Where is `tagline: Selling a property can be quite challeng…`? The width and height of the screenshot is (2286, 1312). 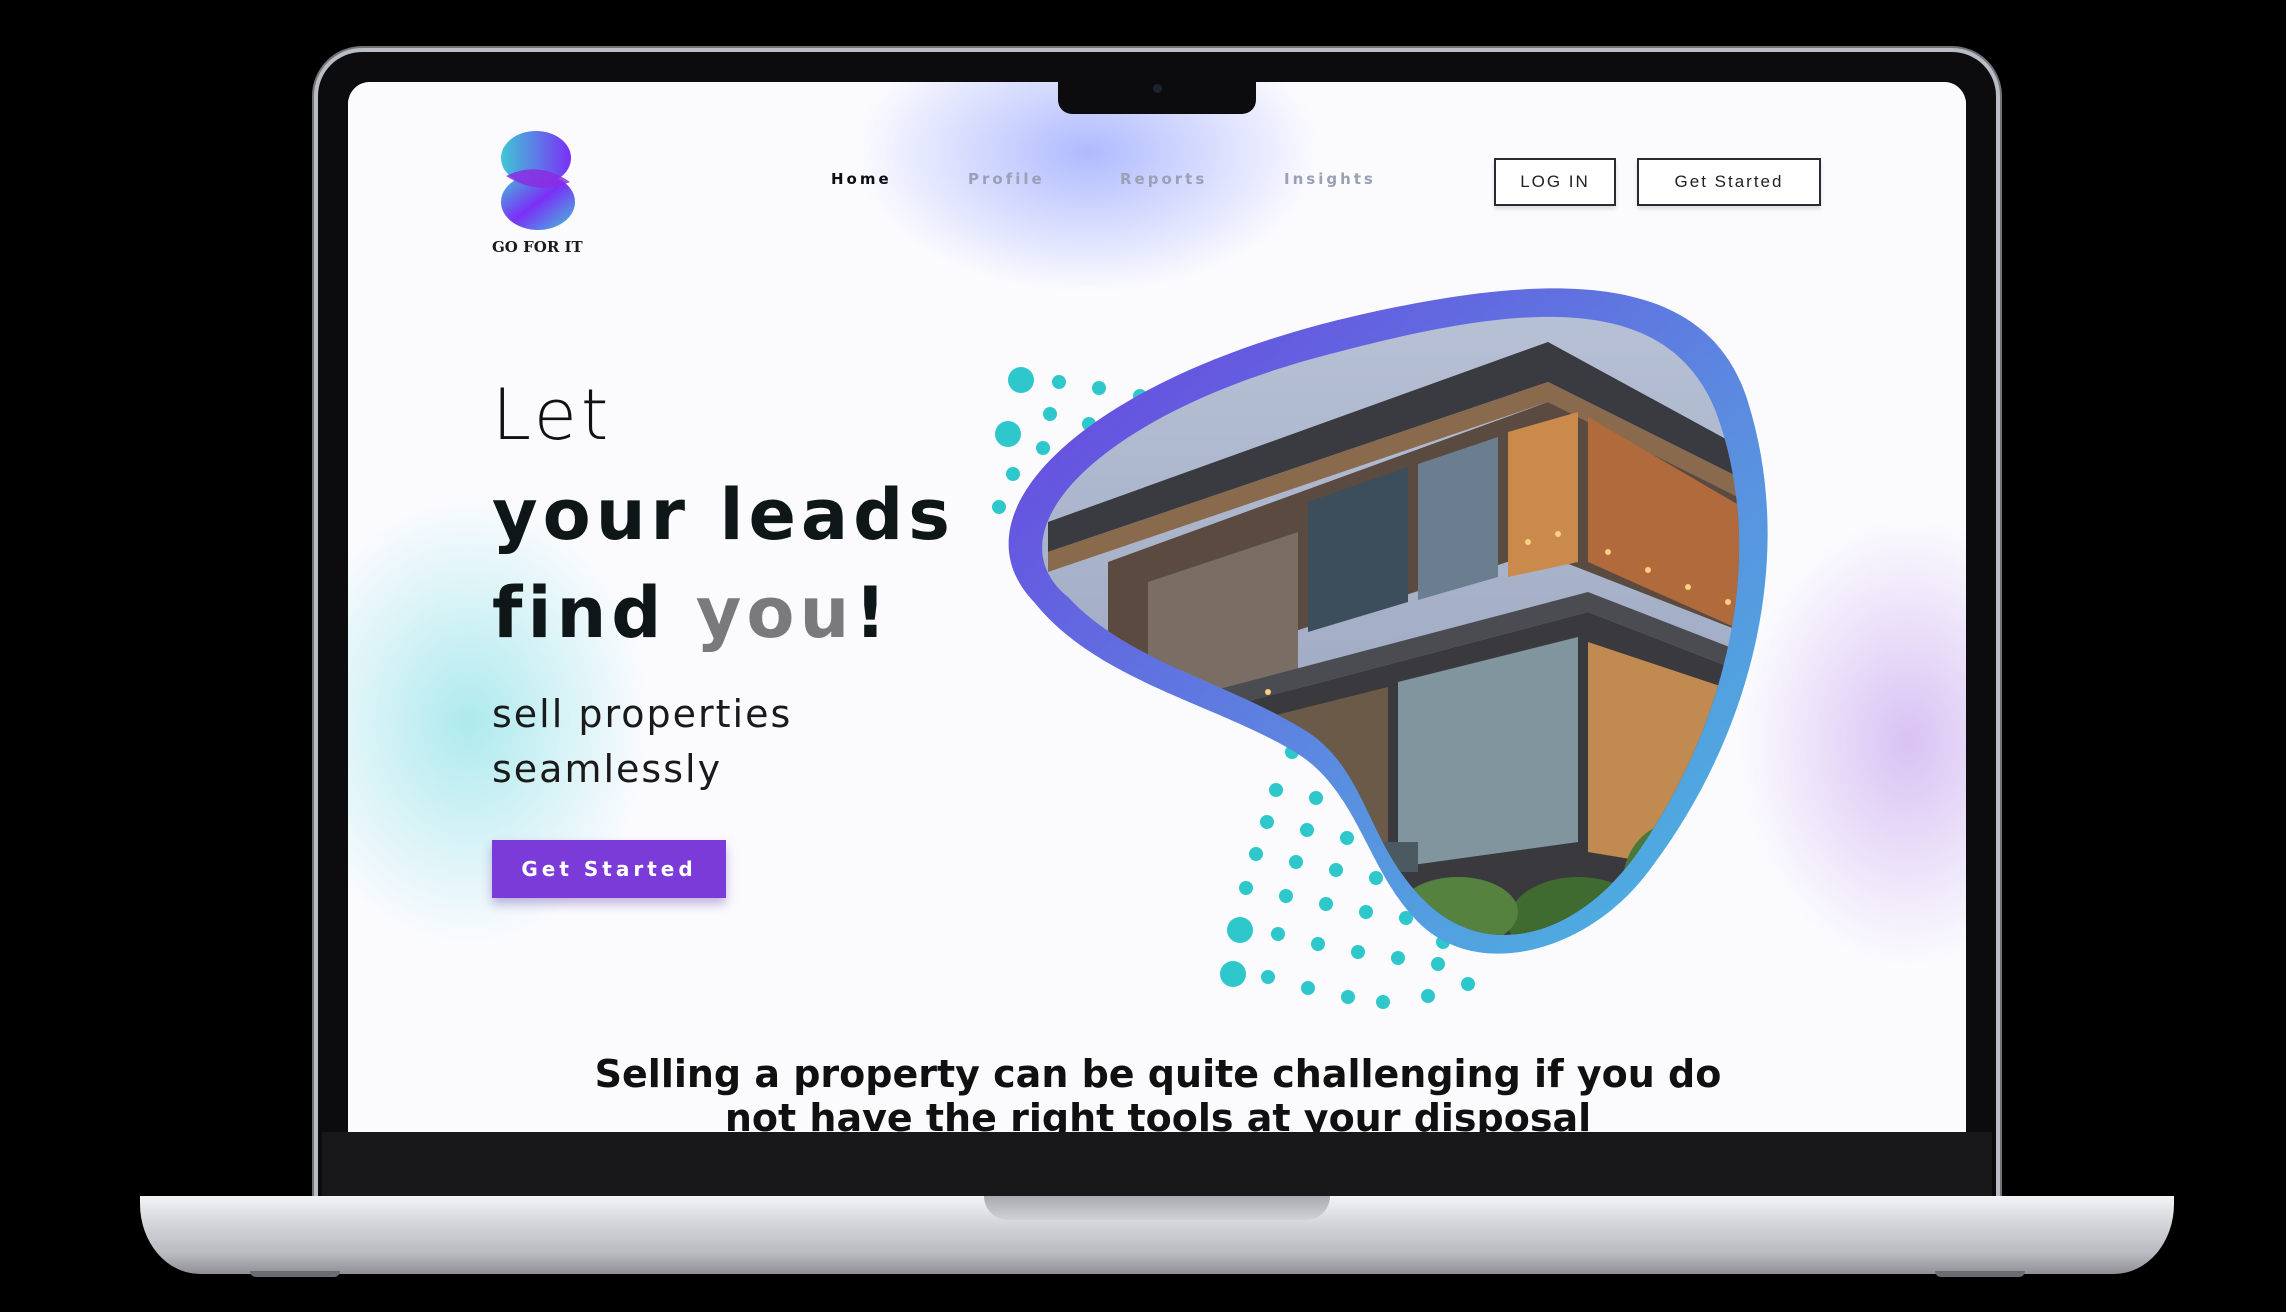
tagline: Selling a property can be quite challeng… is located at coordinates (1158, 1092).